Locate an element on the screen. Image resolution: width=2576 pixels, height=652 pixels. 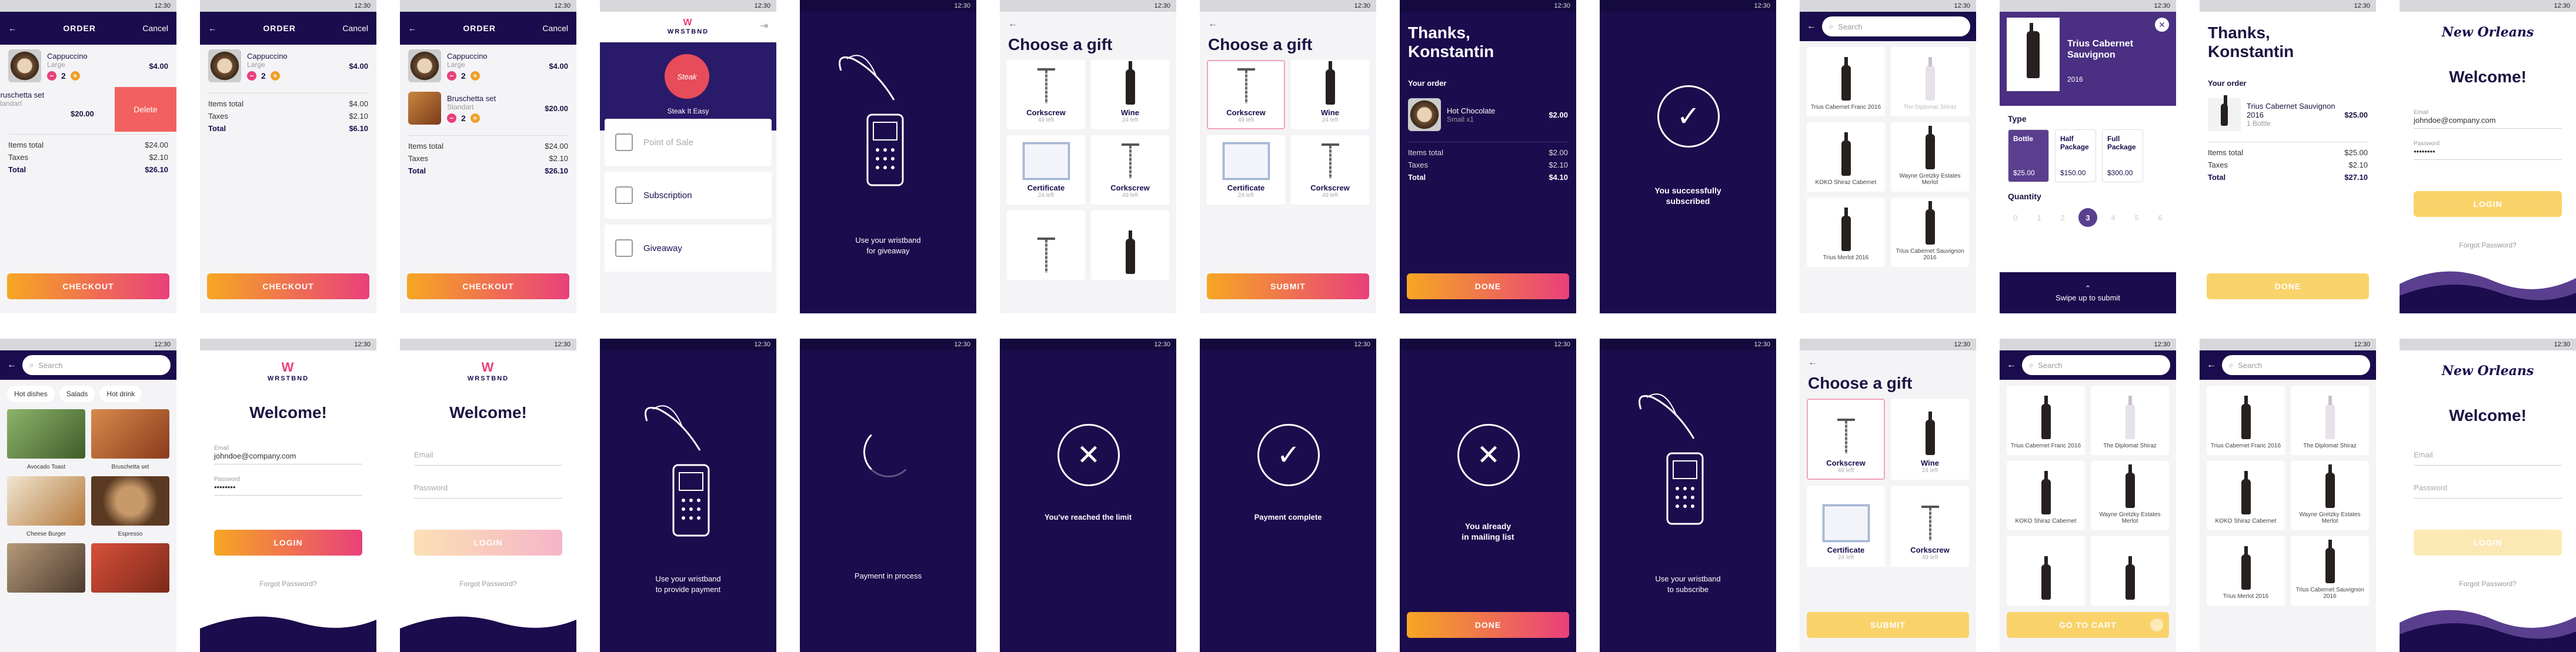
qty-option: 4 is located at coordinates (2113, 217).